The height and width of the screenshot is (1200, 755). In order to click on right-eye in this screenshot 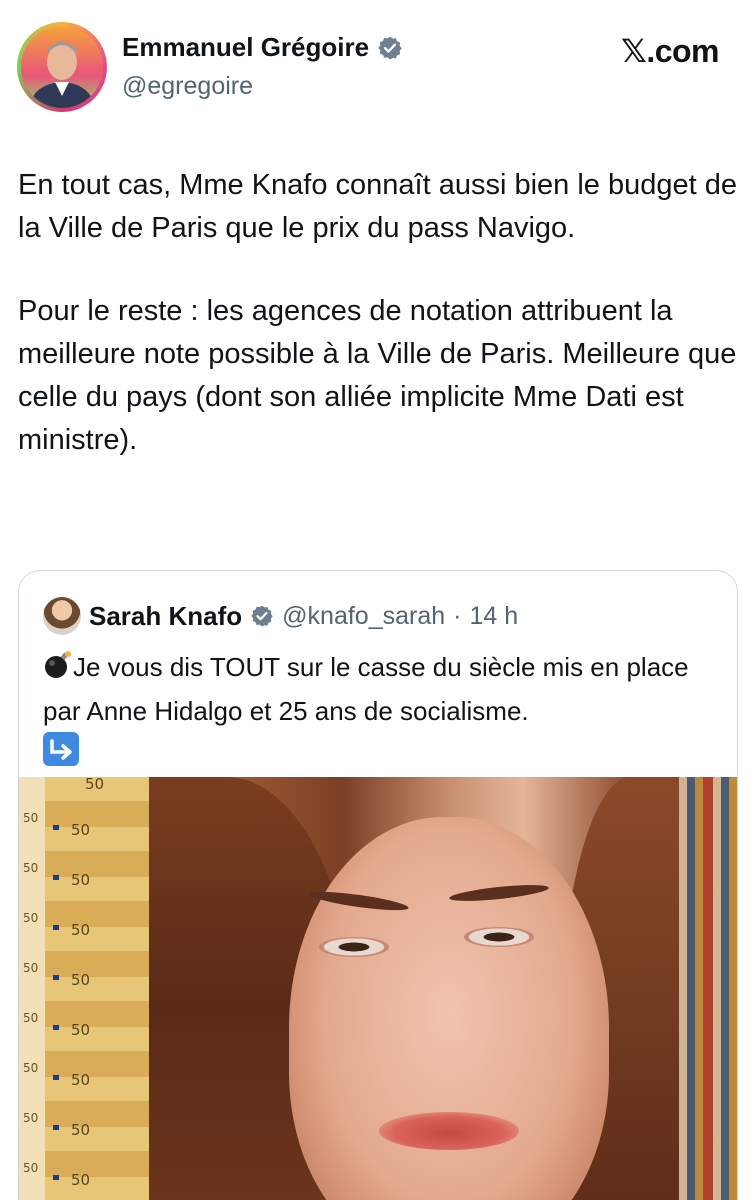, I will do `click(499, 937)`.